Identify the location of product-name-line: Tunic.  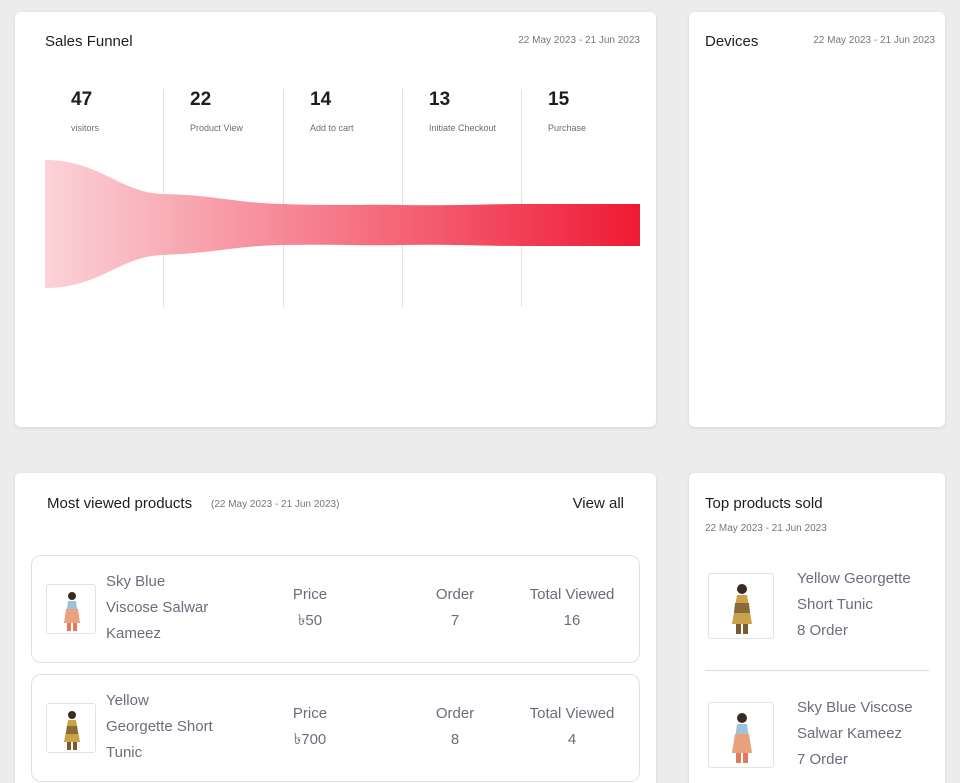
(124, 752).